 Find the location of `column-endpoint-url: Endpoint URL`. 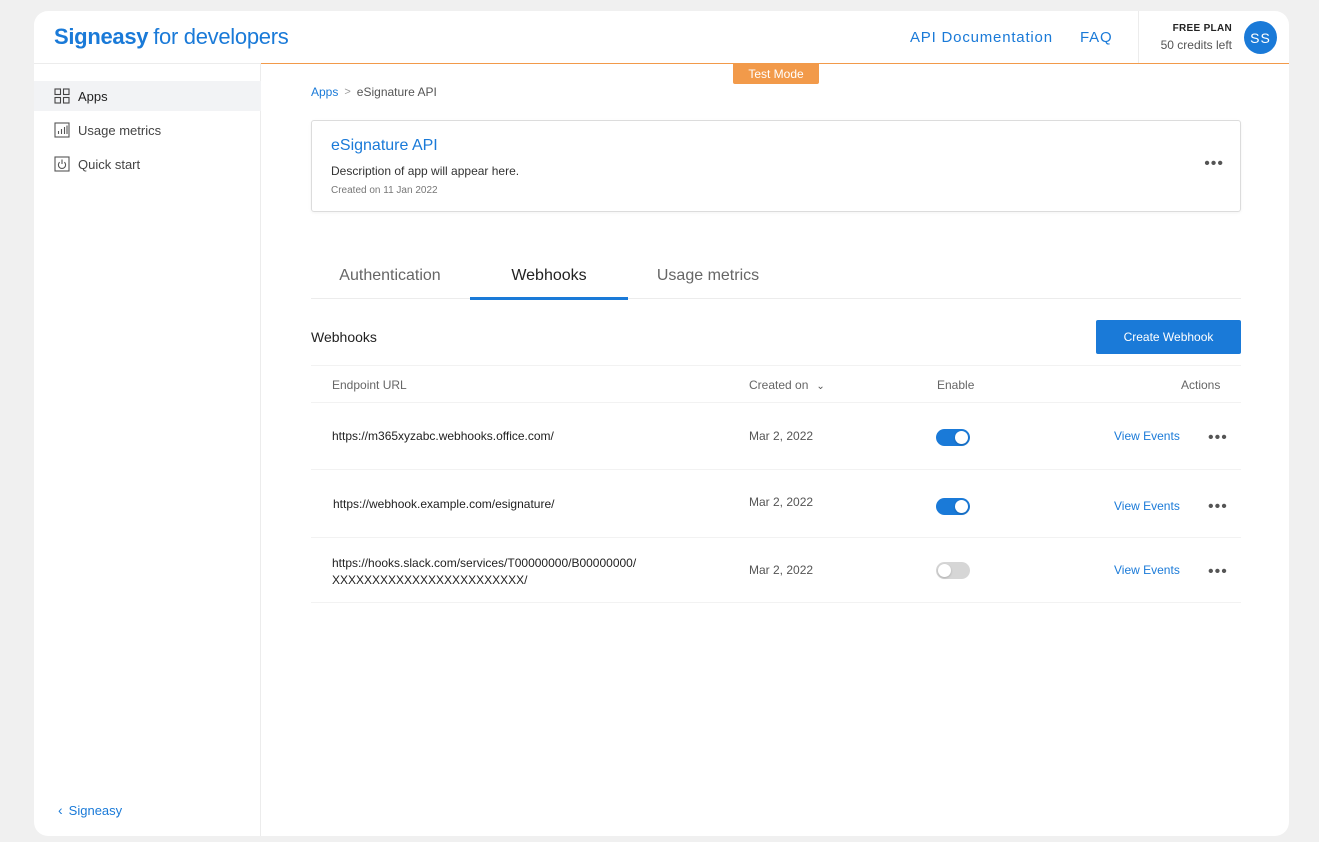

column-endpoint-url: Endpoint URL is located at coordinates (369, 385).